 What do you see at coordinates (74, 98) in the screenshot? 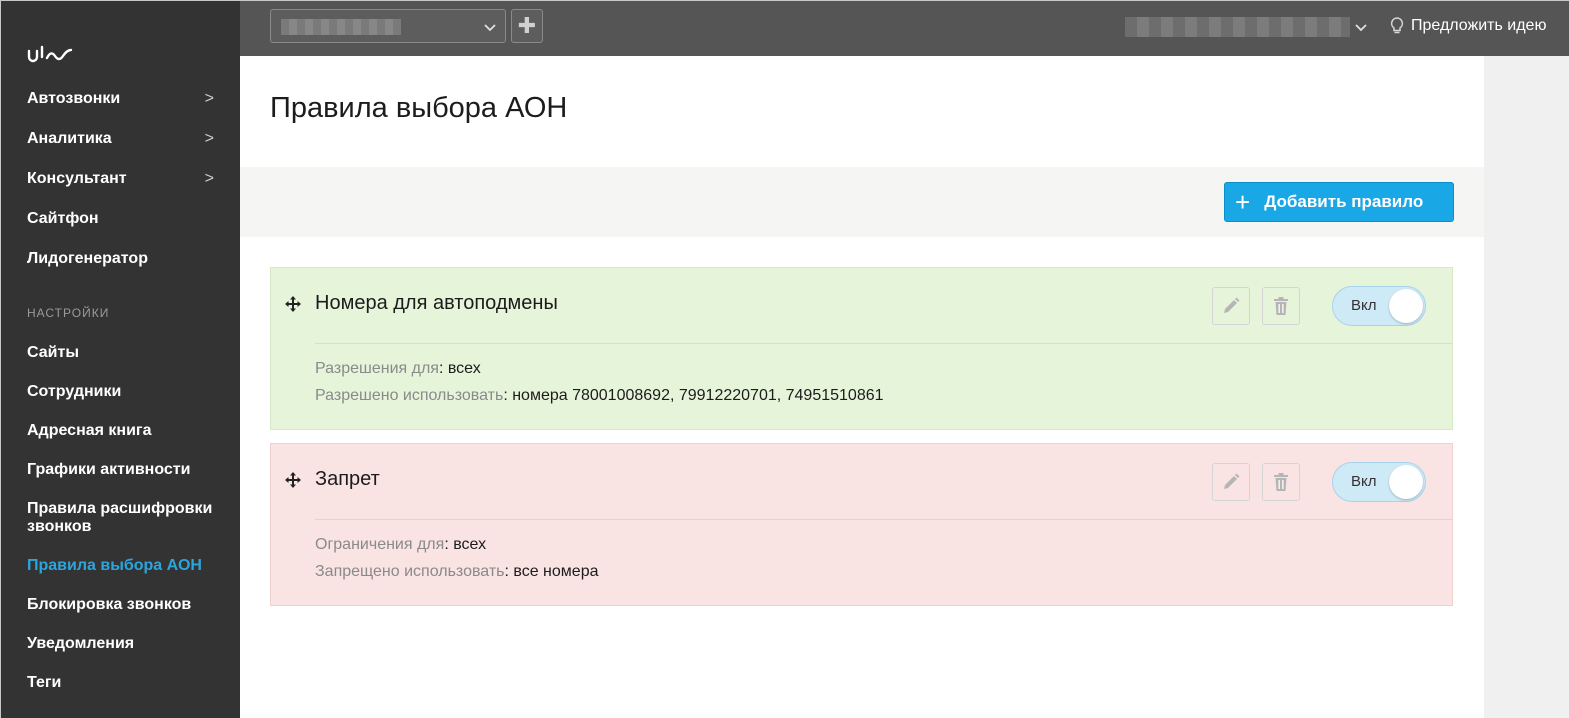
I see `nav-item-label: Автозвонки` at bounding box center [74, 98].